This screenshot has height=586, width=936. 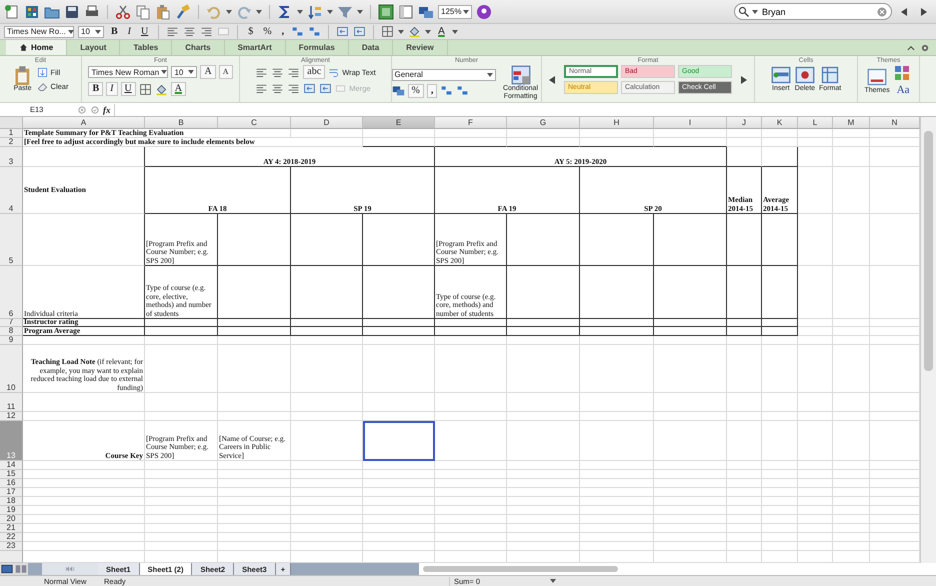 What do you see at coordinates (444, 74) in the screenshot?
I see `number-format-field: General` at bounding box center [444, 74].